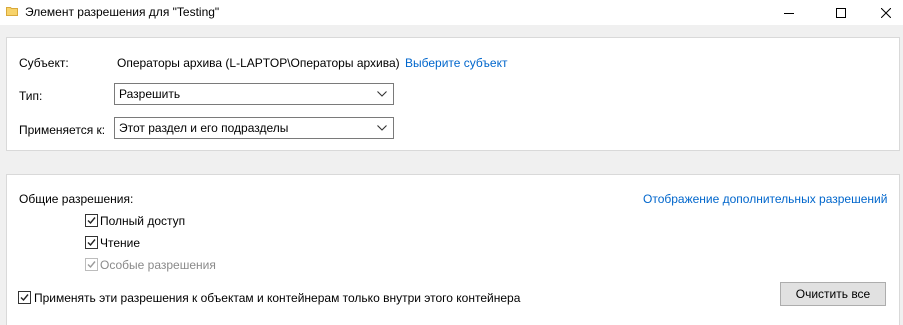 The image size is (903, 325). I want to click on read-checkbox, so click(91, 242).